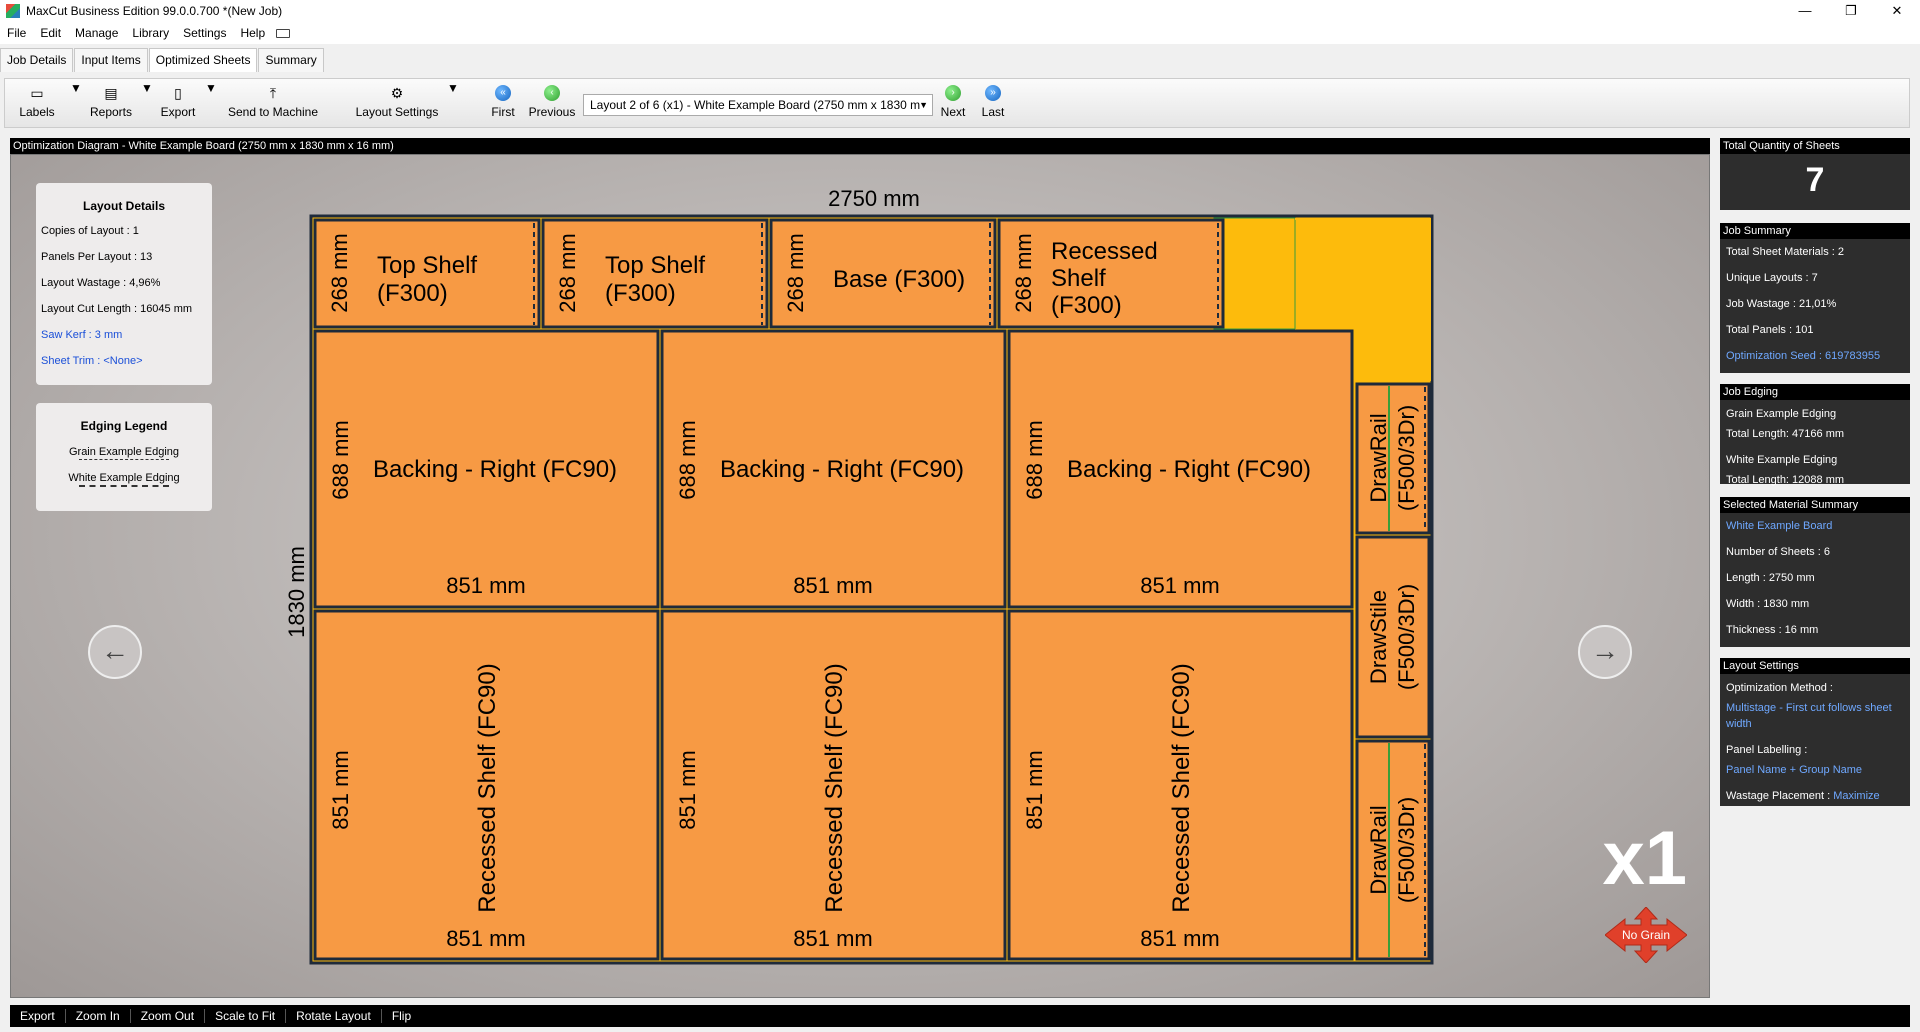 The image size is (1920, 1032). I want to click on zoom-in-button: Zoom In, so click(98, 1016).